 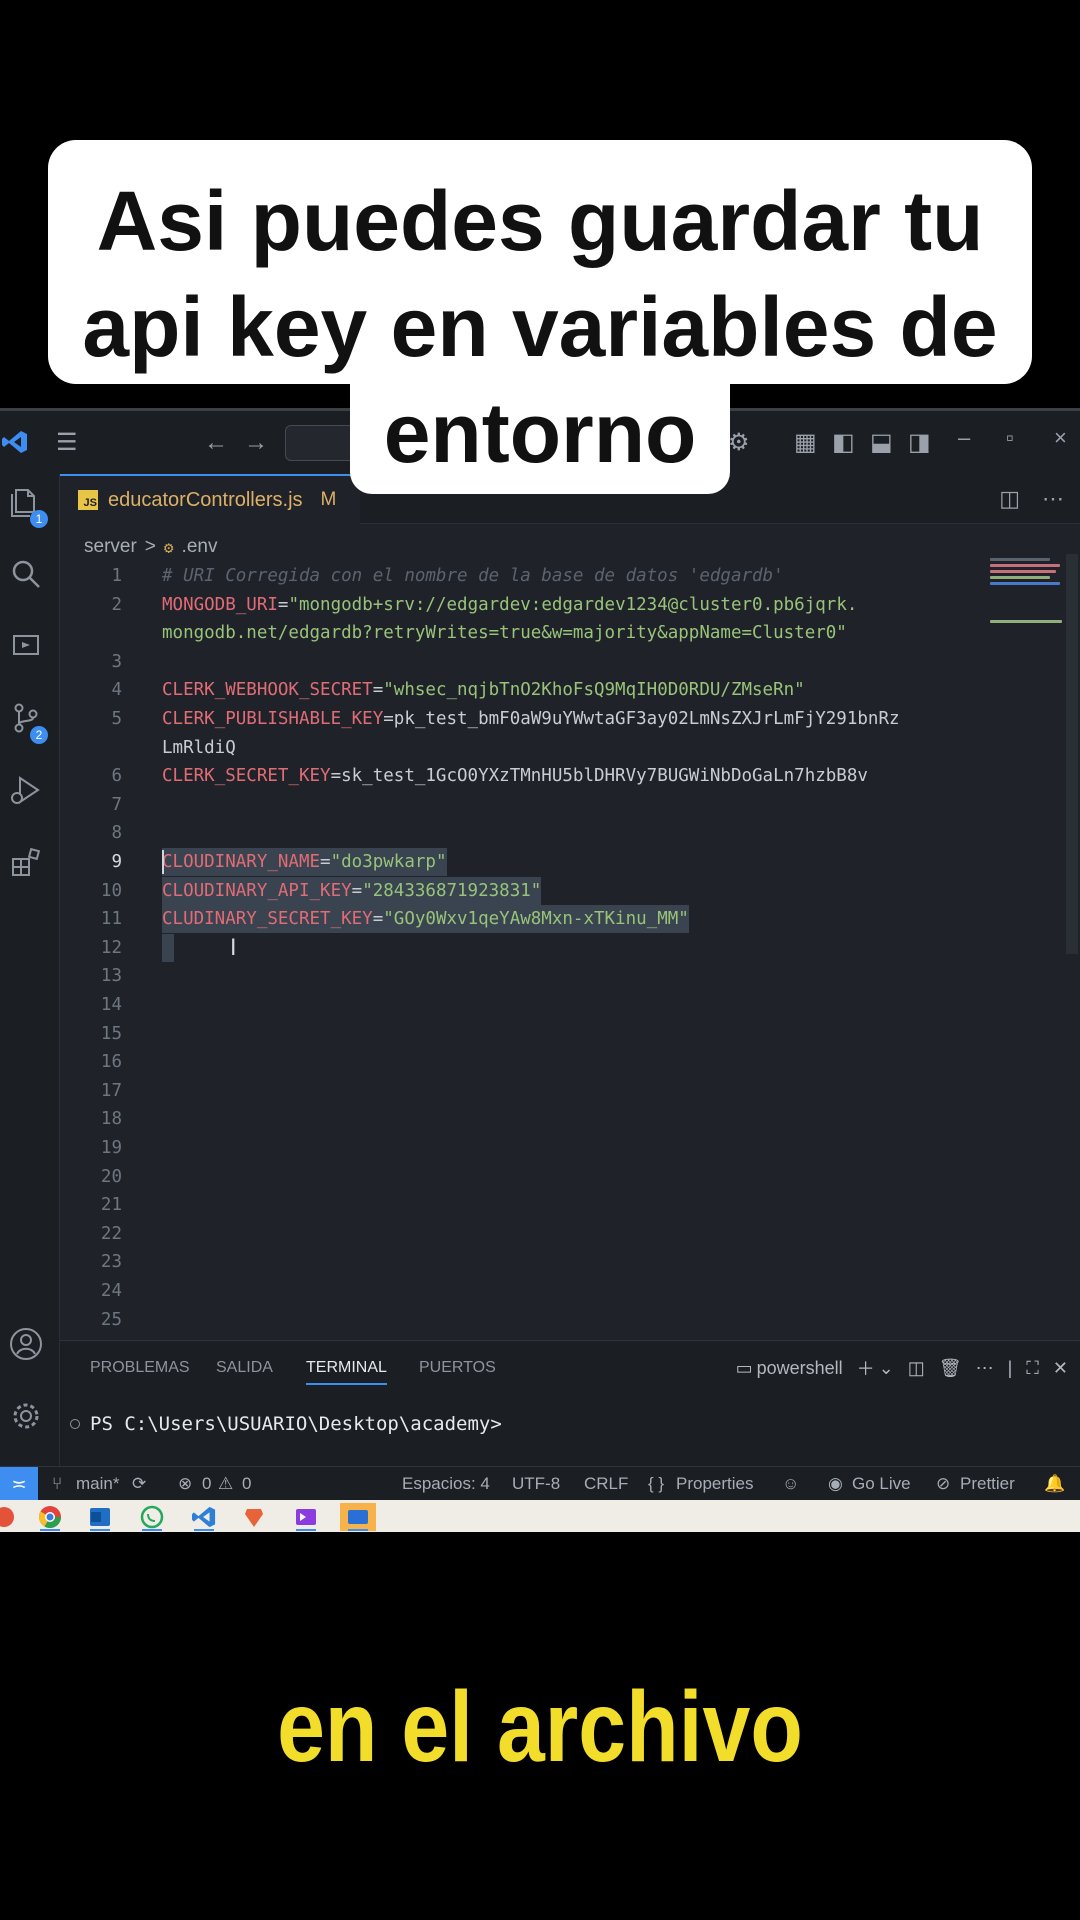 What do you see at coordinates (140, 1368) in the screenshot?
I see `tab-problemas: PROBLEMAS` at bounding box center [140, 1368].